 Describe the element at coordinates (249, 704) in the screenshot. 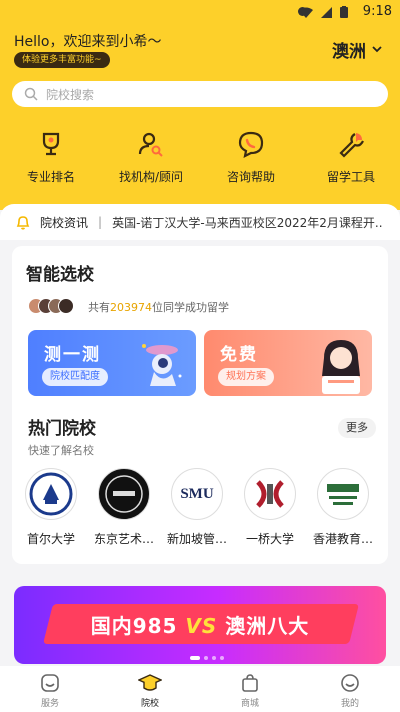

I see `tab-mall-label: 商城` at that location.